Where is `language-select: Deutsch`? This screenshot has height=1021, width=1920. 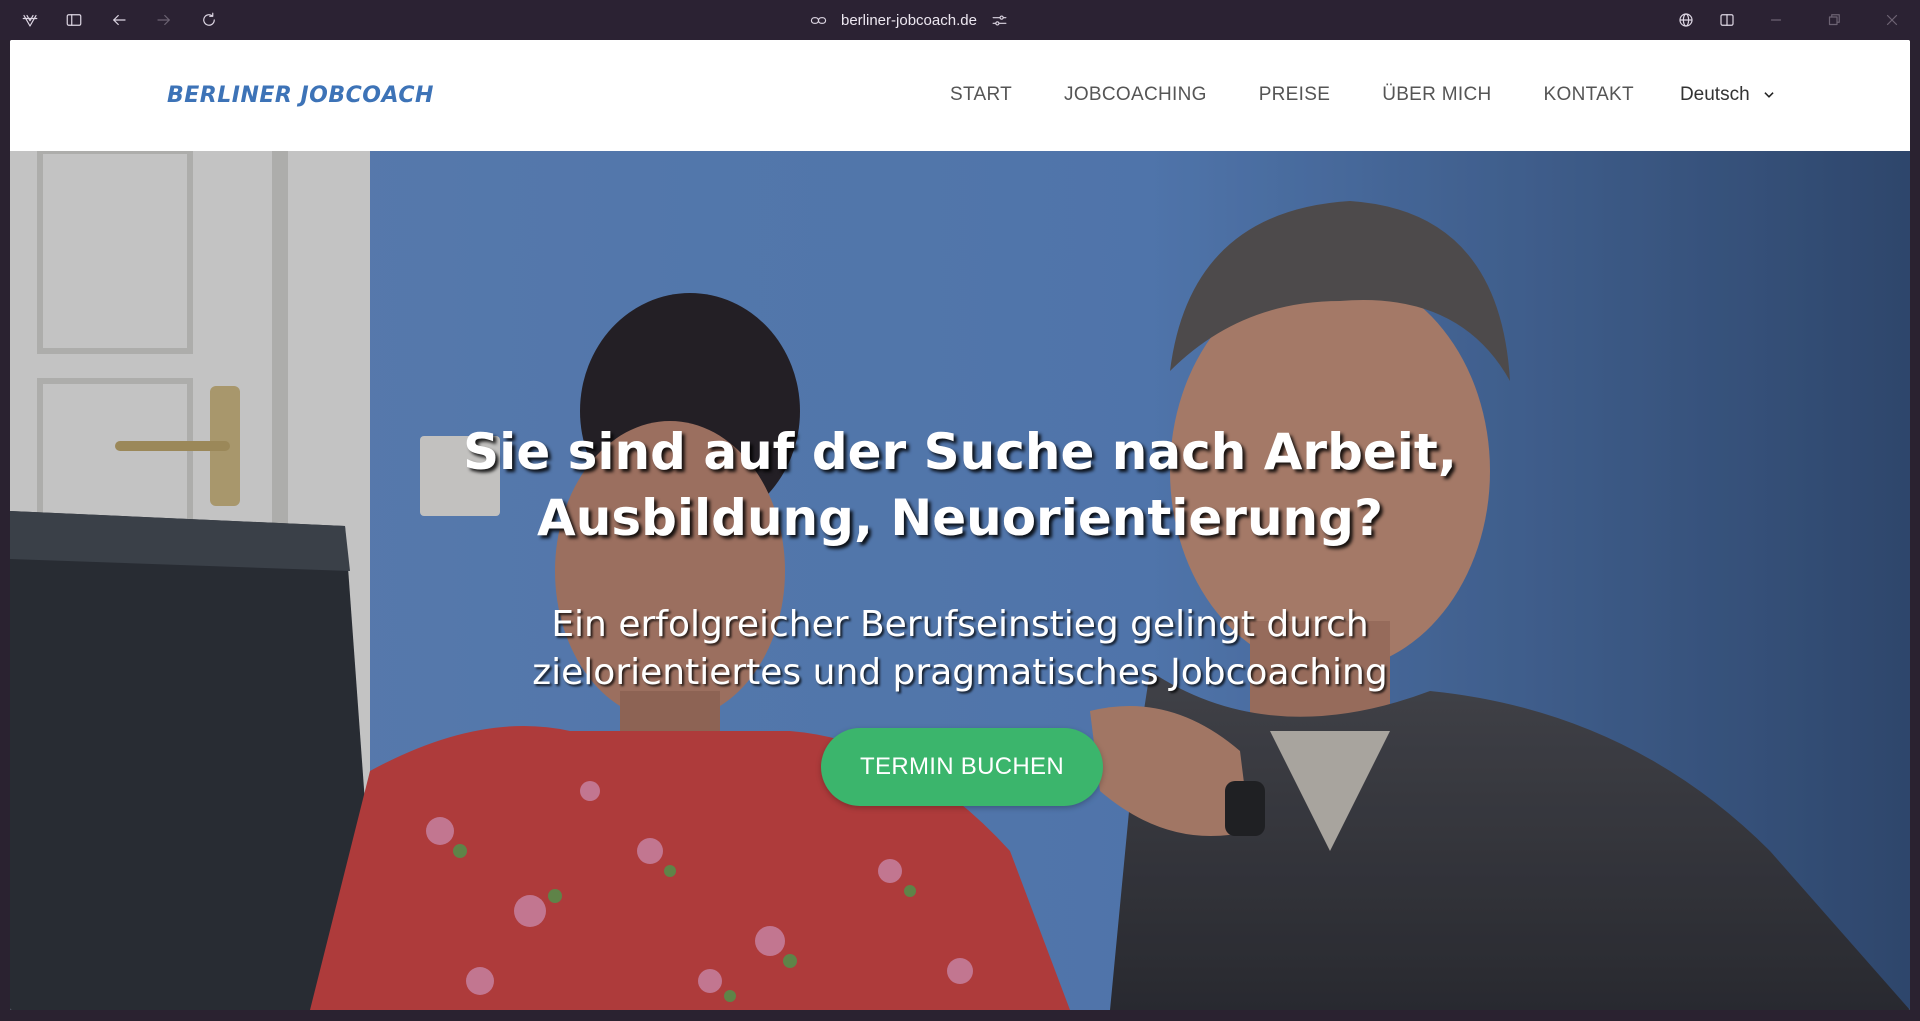 language-select: Deutsch is located at coordinates (1728, 95).